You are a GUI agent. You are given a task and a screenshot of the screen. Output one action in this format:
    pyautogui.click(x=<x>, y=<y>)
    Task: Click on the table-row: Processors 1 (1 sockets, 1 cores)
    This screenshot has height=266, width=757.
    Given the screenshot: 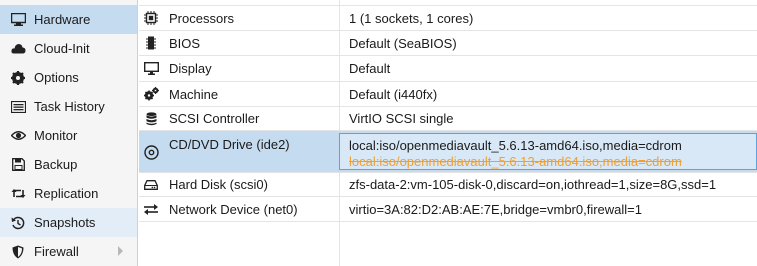 What is the action you would take?
    pyautogui.click(x=448, y=18)
    